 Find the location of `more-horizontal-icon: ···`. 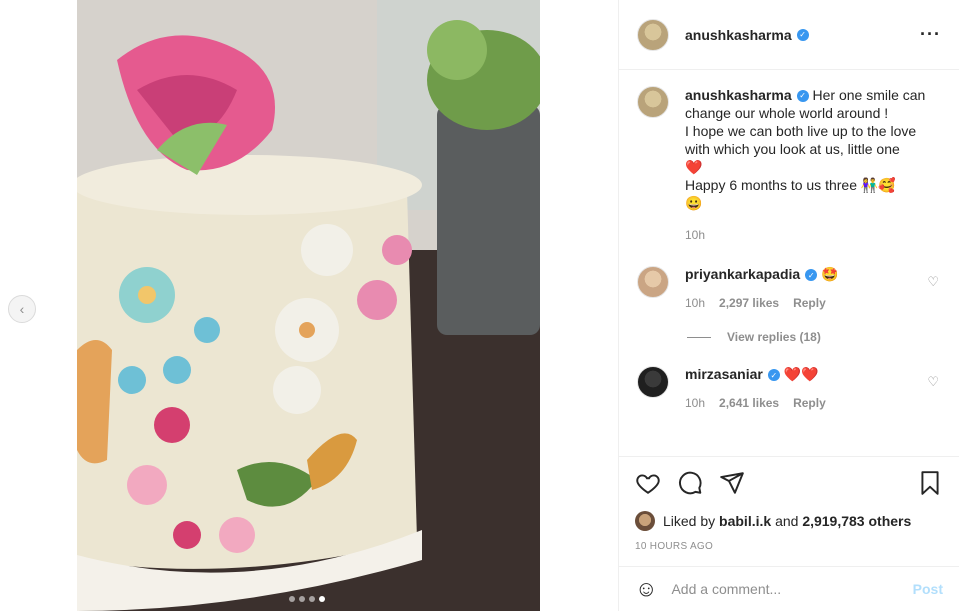

more-horizontal-icon: ··· is located at coordinates (930, 34).